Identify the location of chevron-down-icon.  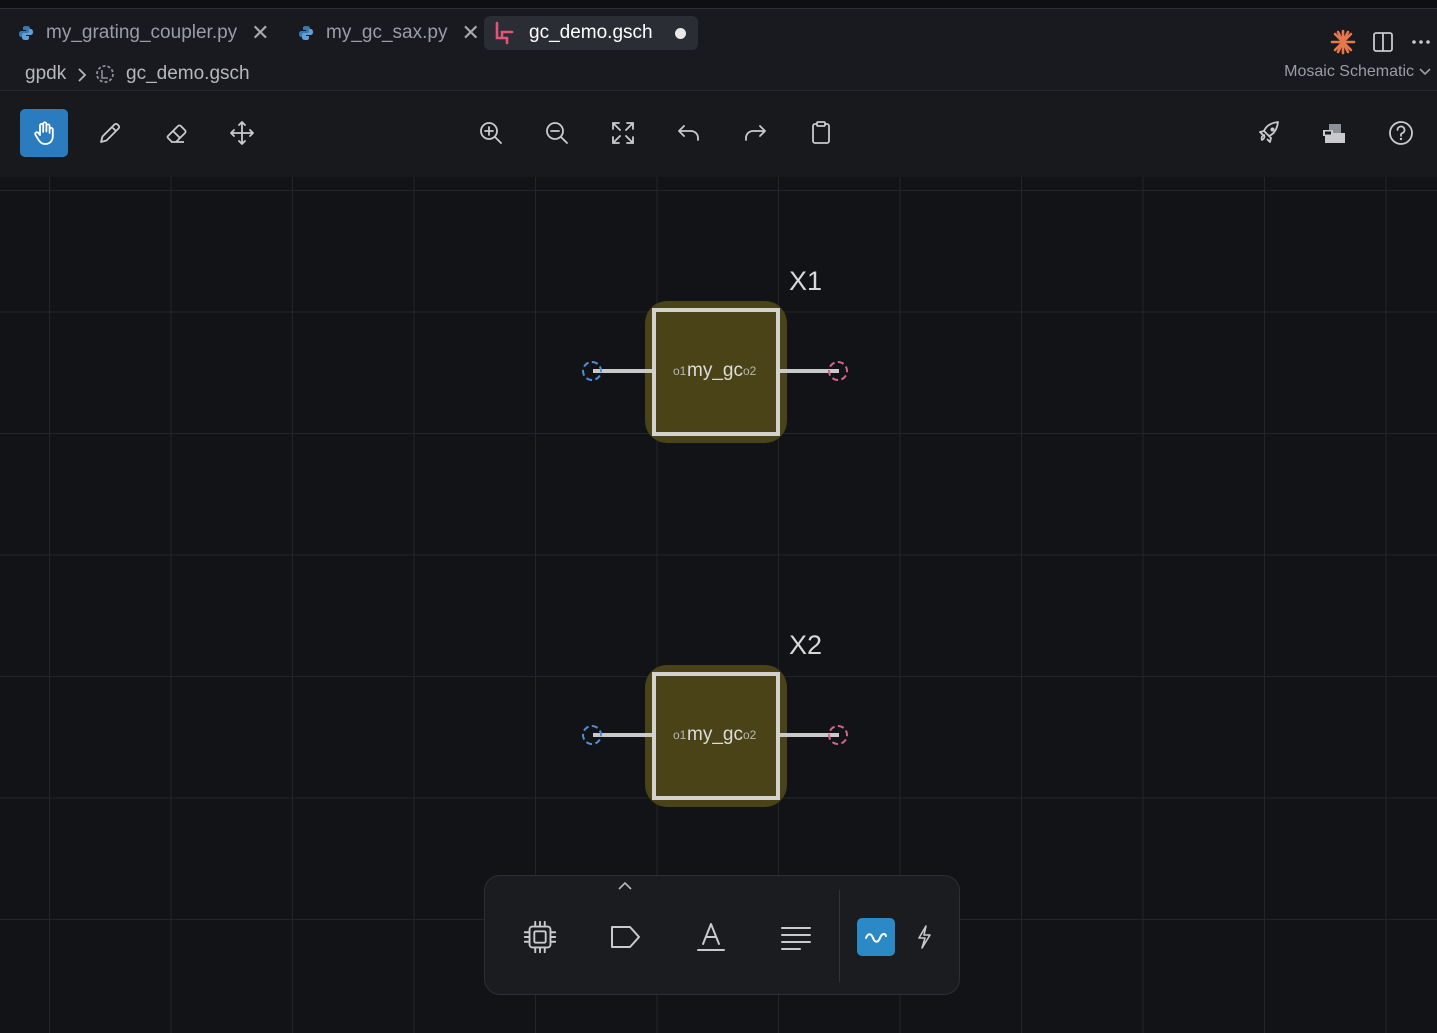
(1425, 72).